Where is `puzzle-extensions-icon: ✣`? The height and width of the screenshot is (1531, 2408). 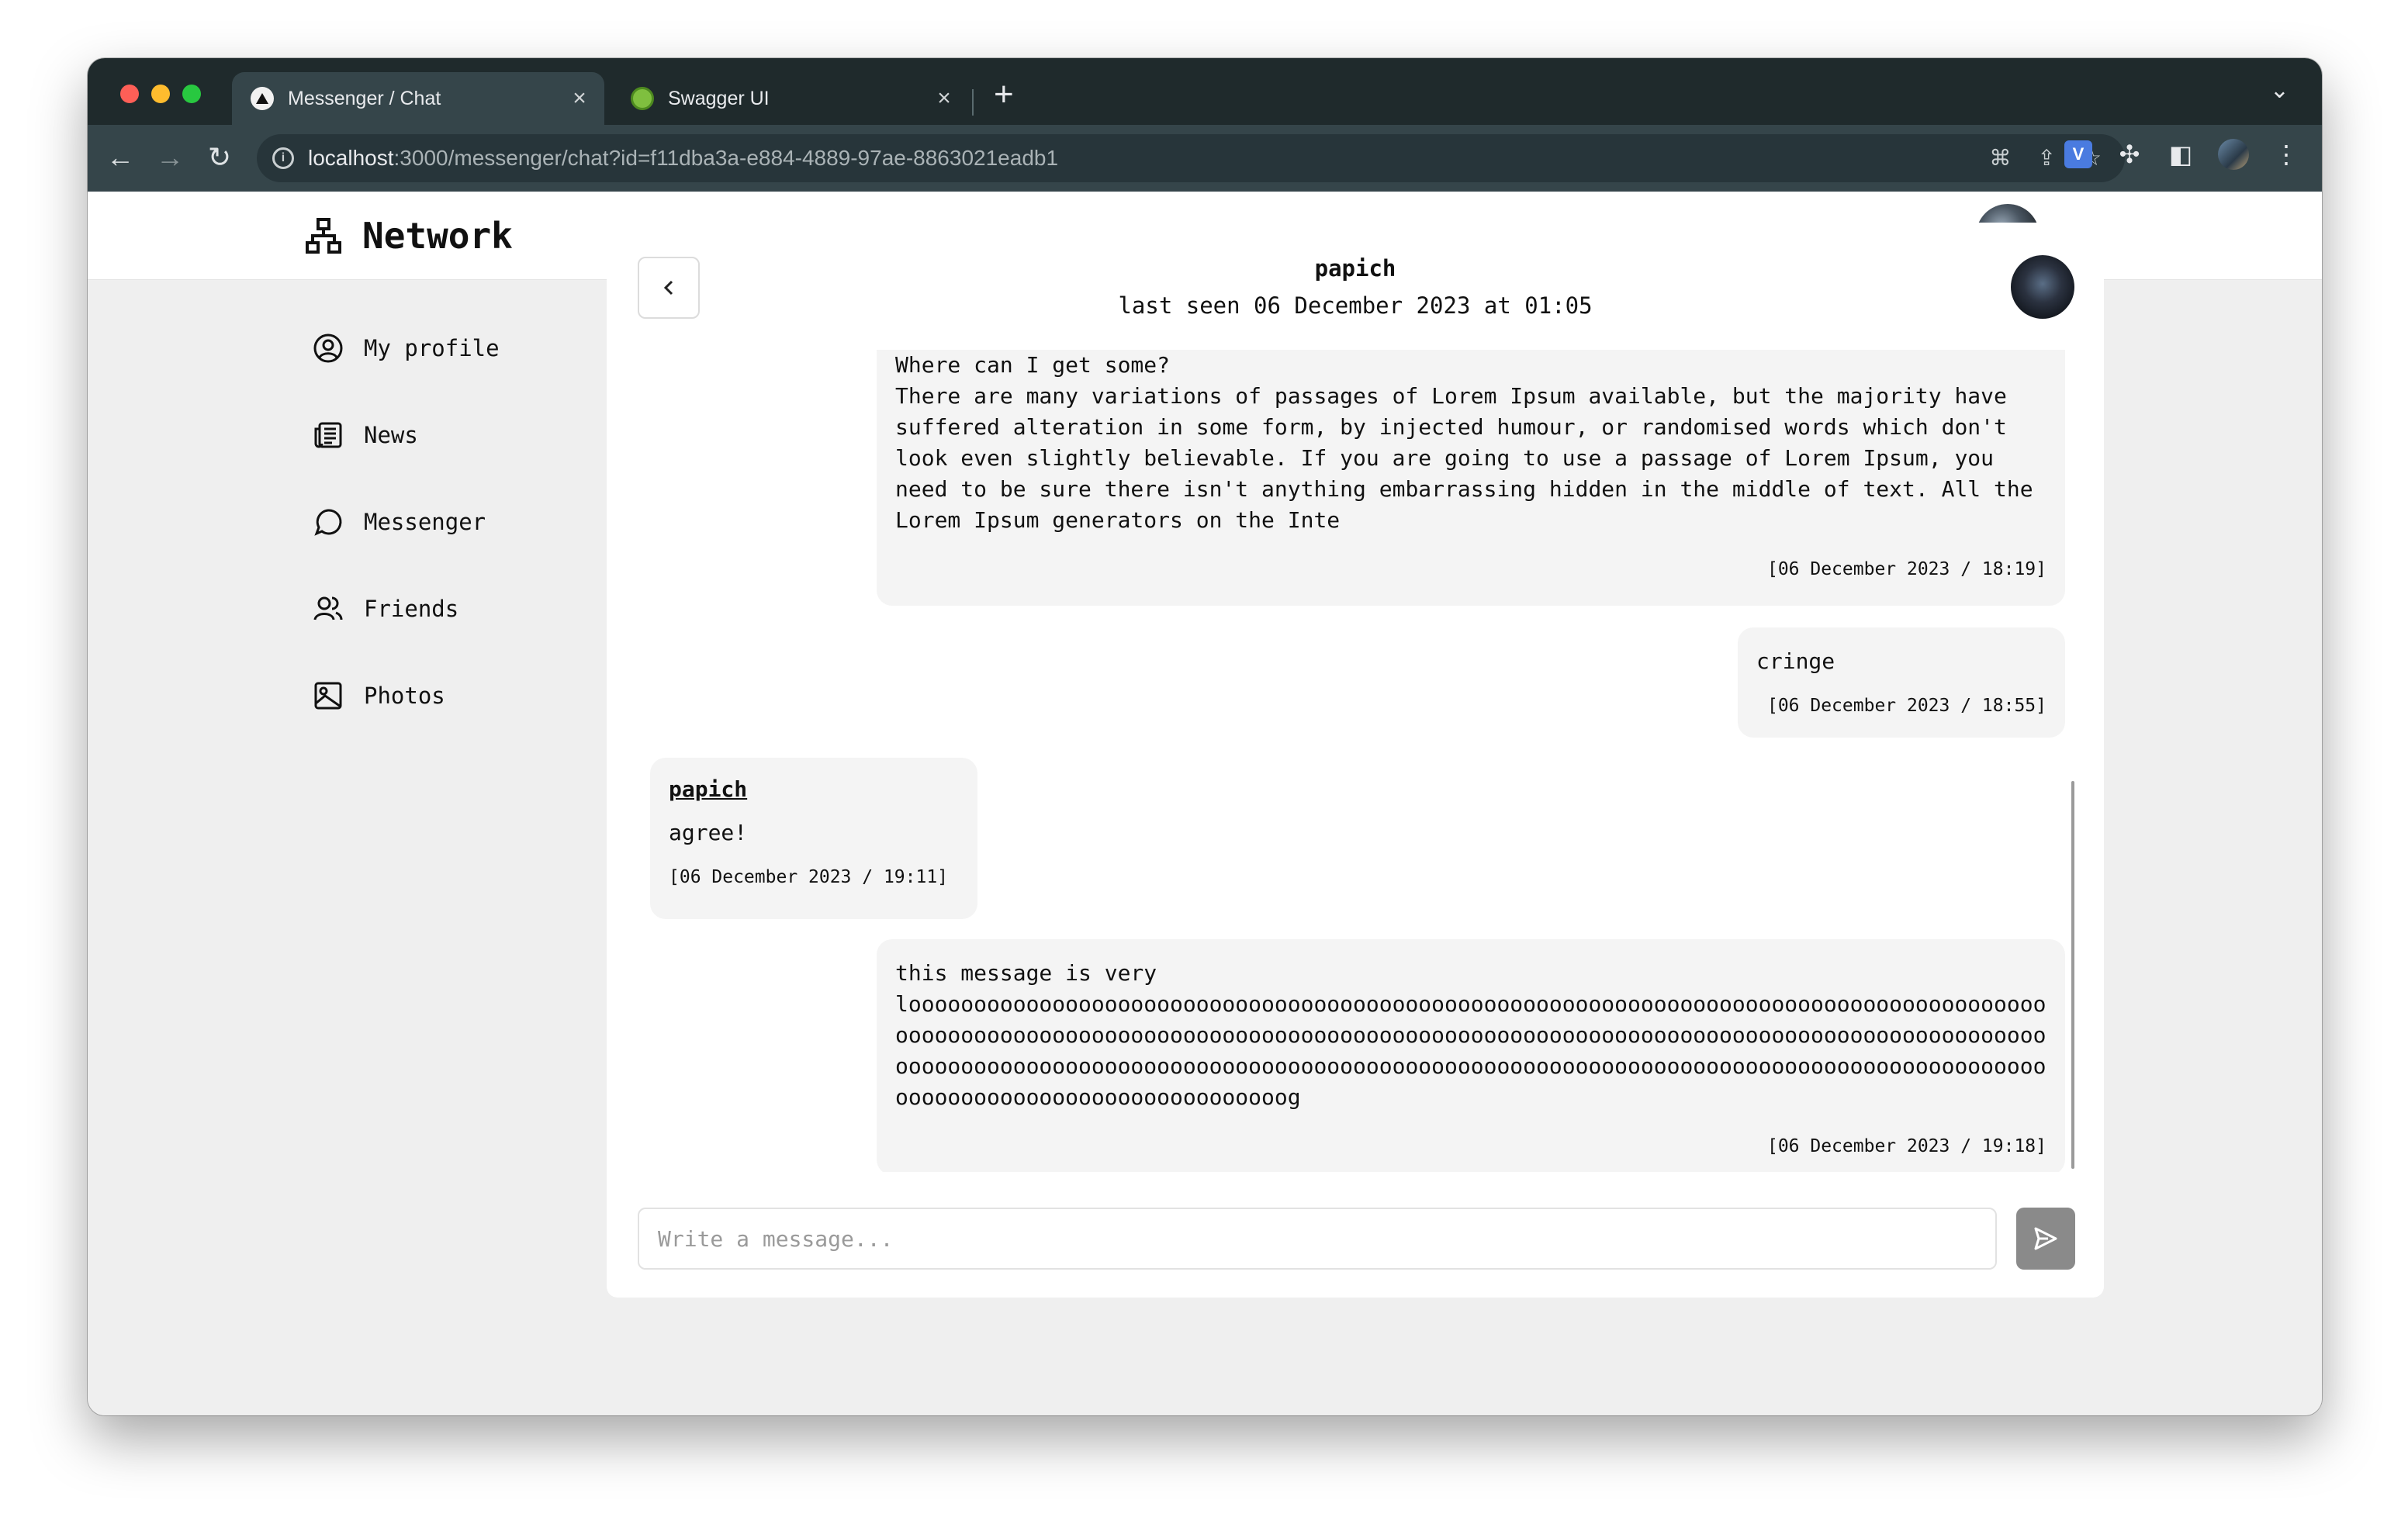 puzzle-extensions-icon: ✣ is located at coordinates (2130, 154).